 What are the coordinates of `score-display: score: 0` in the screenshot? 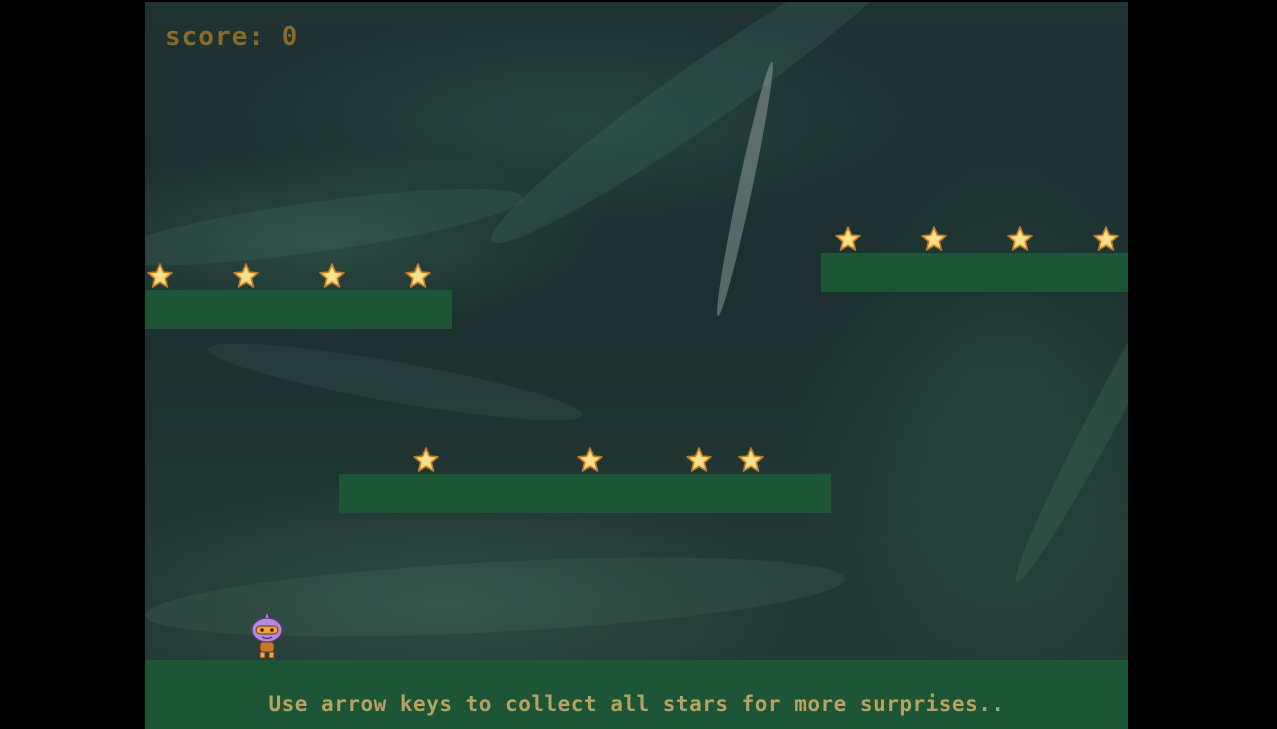 It's located at (231, 37).